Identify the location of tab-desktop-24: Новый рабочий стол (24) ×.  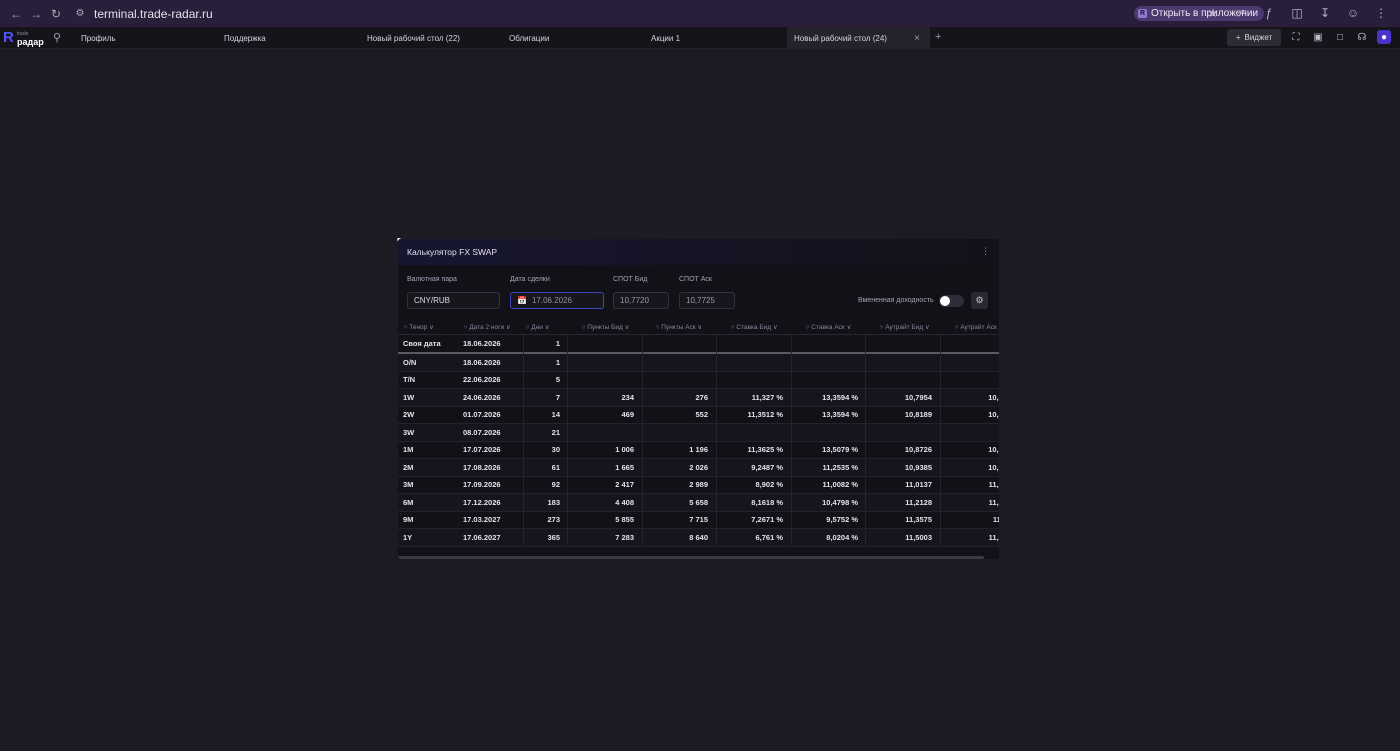
(858, 38).